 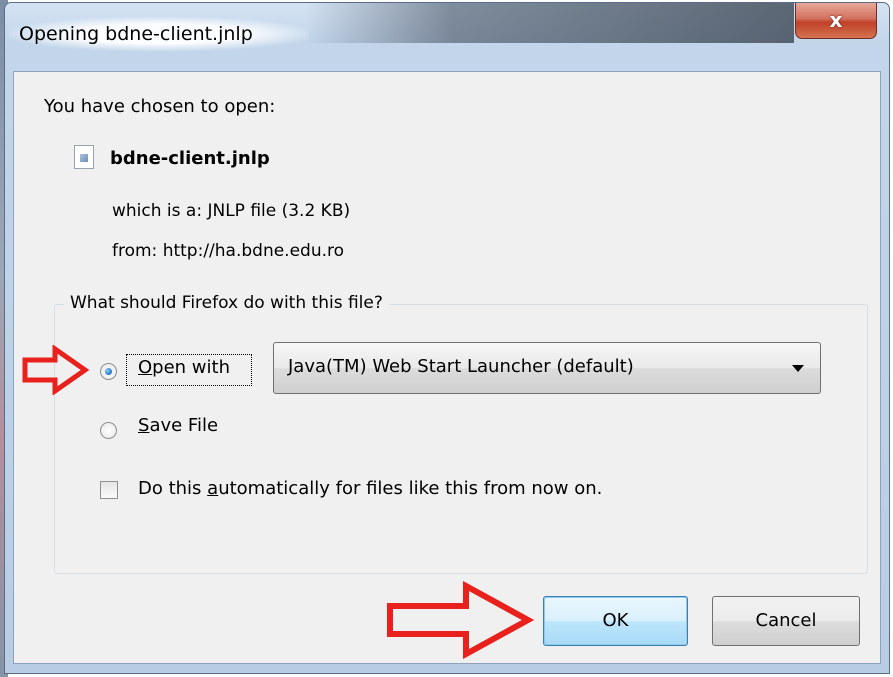 What do you see at coordinates (228, 251) in the screenshot?
I see `file-source-label: from: http://ha.bdne.edu.ro` at bounding box center [228, 251].